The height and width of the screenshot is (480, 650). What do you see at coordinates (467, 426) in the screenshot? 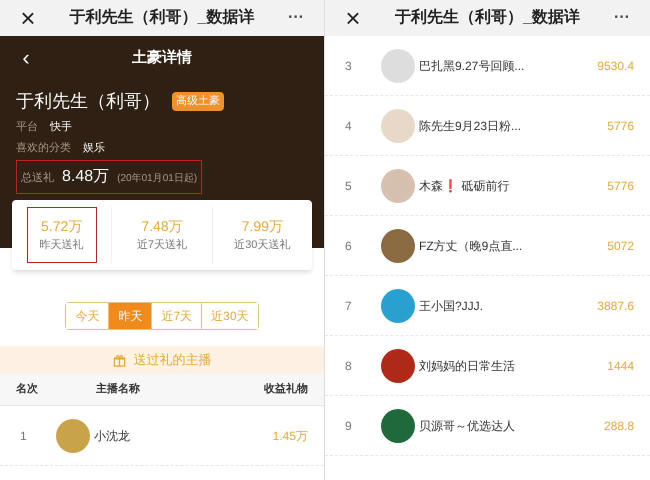
I see `streamer-name: 贝源哥～优选达人` at bounding box center [467, 426].